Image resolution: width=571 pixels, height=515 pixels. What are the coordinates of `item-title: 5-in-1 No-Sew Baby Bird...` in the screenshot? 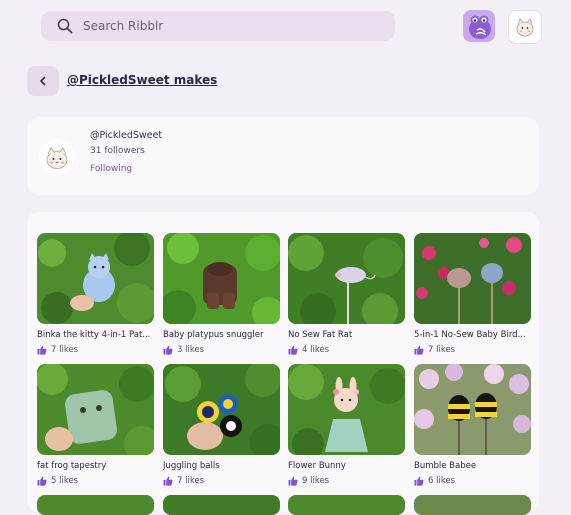 It's located at (472, 335).